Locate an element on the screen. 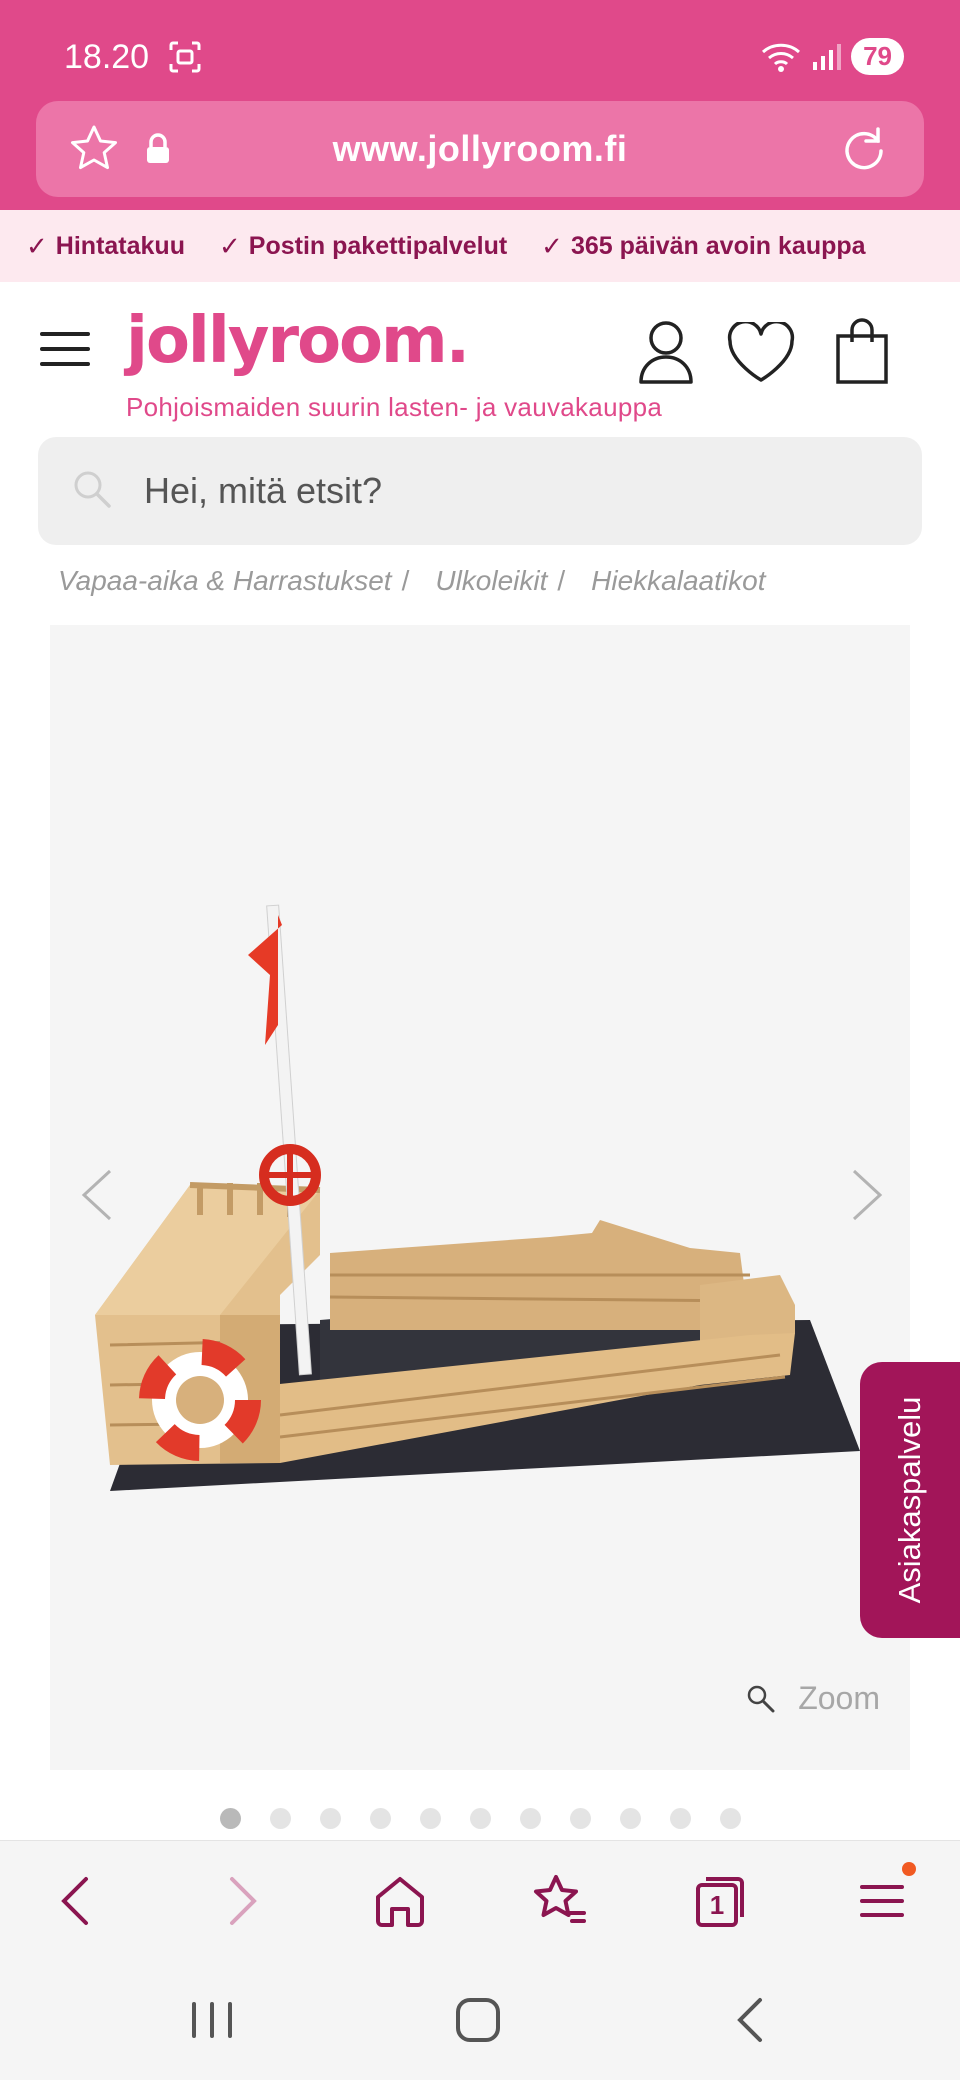 The width and height of the screenshot is (960, 2080). customer-service-label: Asiakaspalvelu is located at coordinates (909, 1500).